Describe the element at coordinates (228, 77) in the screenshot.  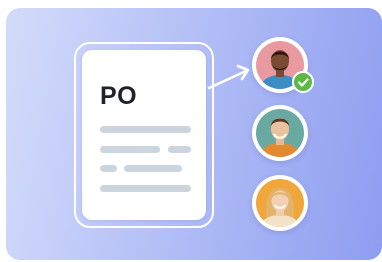
I see `arrow-icon` at that location.